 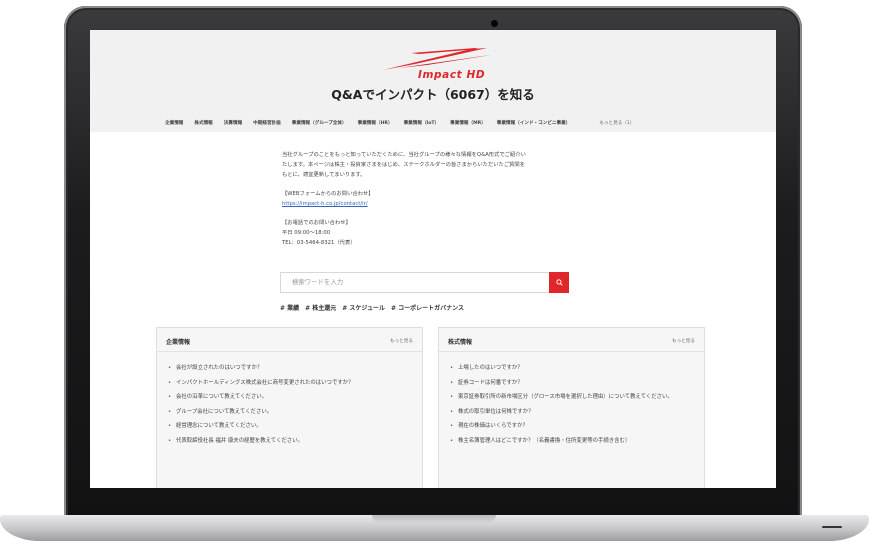 I want to click on card-header: 企業情報 もっと見る, so click(x=289, y=340).